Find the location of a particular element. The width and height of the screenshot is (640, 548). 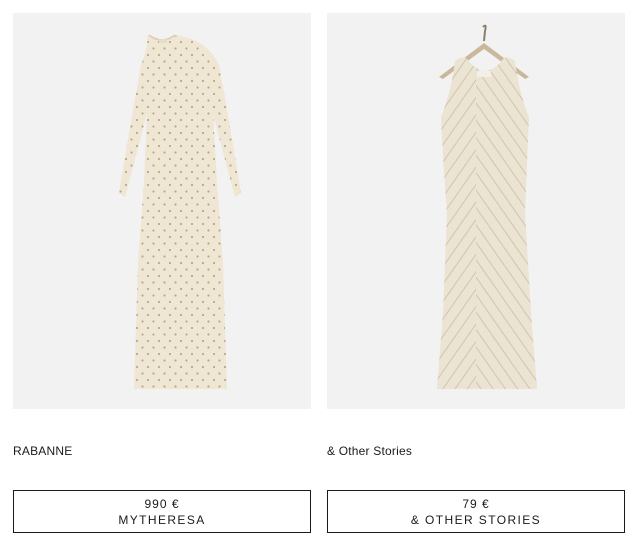

brand-name: & Other Stories is located at coordinates (370, 451).